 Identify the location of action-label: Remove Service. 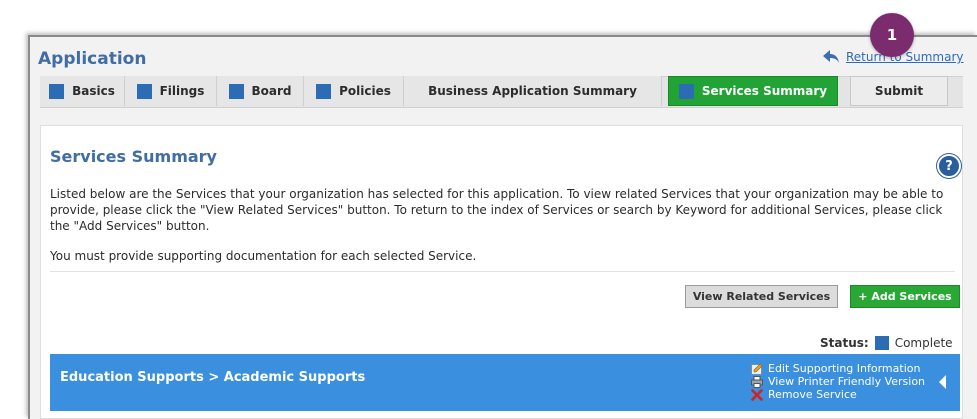
(812, 394).